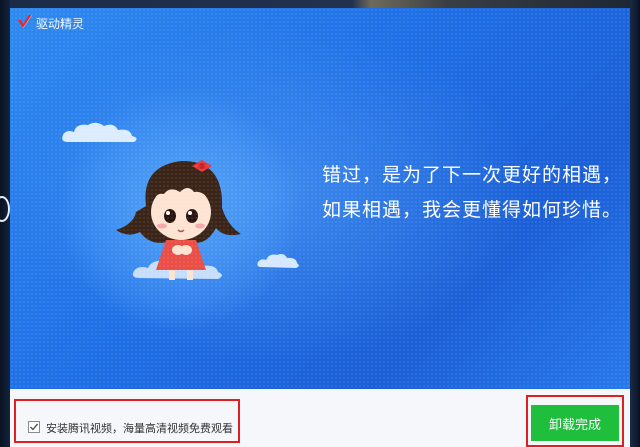  I want to click on uninstall-complete-button: 卸载完成, so click(575, 423).